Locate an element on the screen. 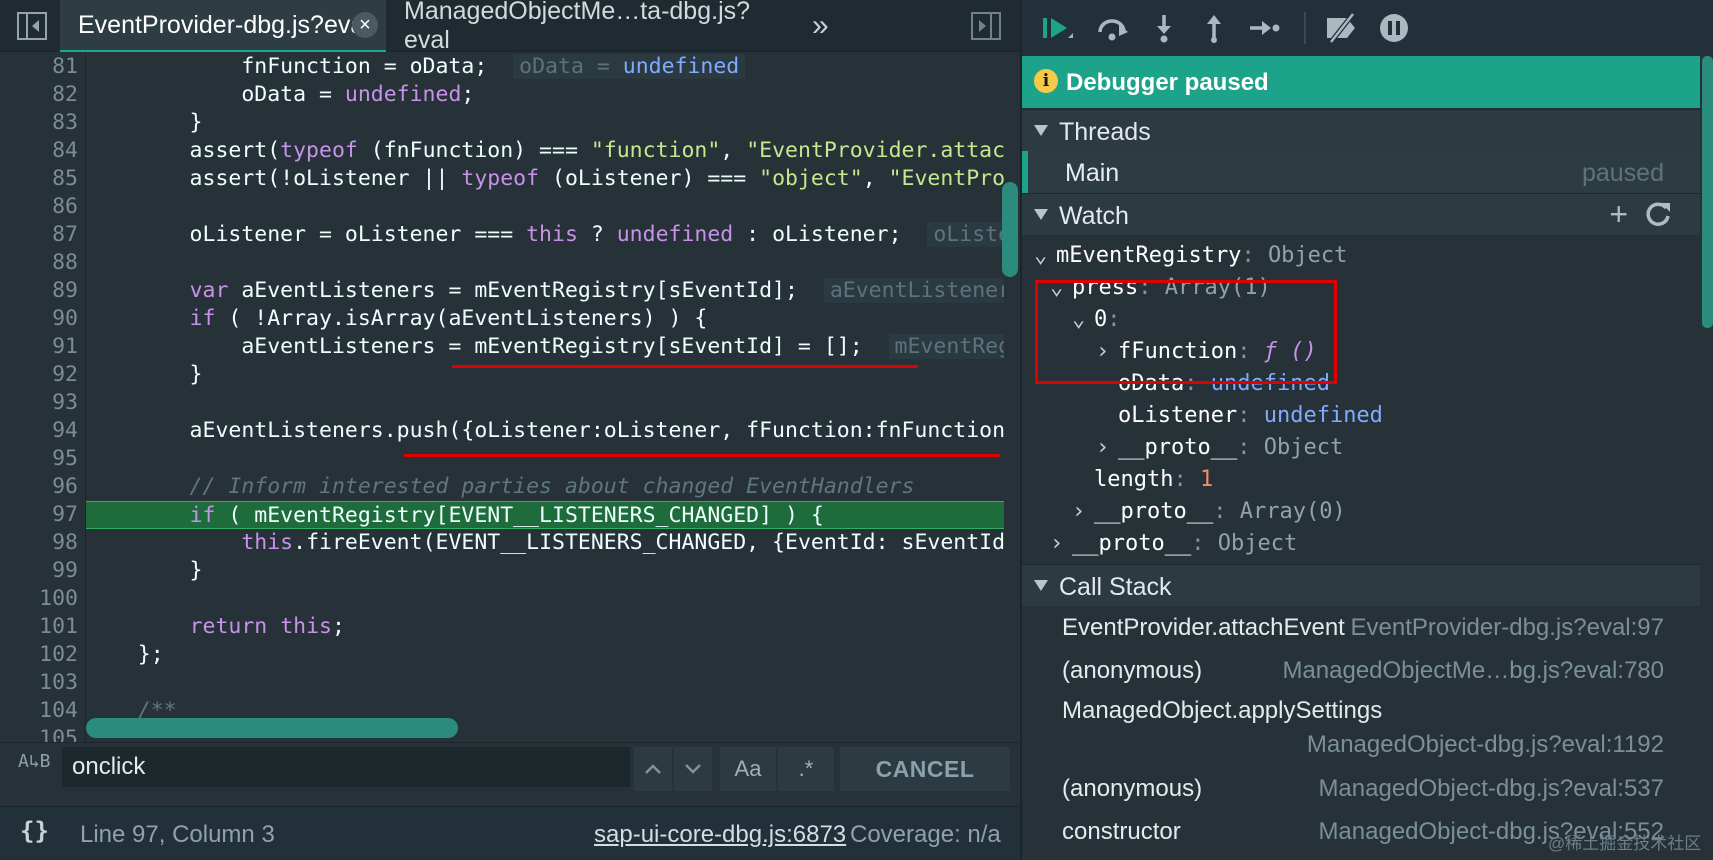 The width and height of the screenshot is (1713, 860). step-into-button is located at coordinates (1164, 28).